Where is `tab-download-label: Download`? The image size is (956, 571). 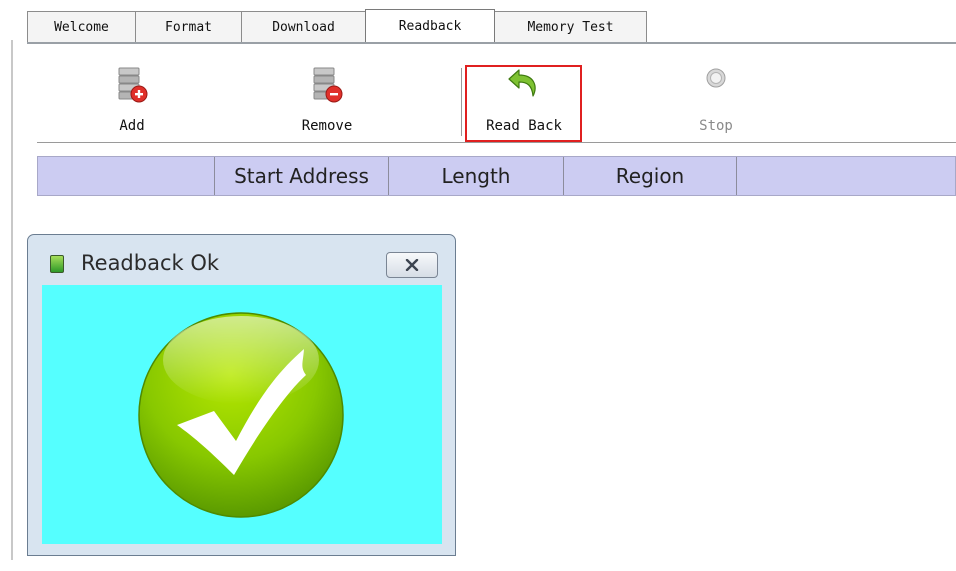 tab-download-label: Download is located at coordinates (303, 27).